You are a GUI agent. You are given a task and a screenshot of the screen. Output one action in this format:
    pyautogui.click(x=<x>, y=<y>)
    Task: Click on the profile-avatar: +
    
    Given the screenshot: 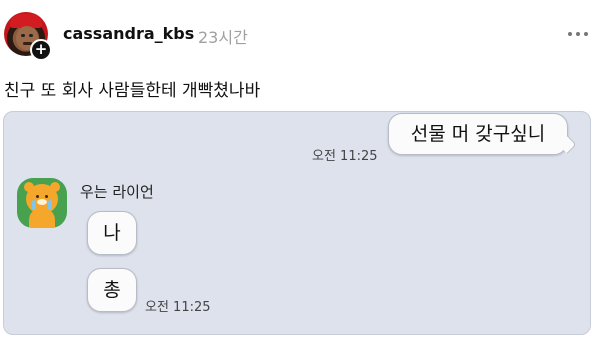 What is the action you would take?
    pyautogui.click(x=28, y=36)
    